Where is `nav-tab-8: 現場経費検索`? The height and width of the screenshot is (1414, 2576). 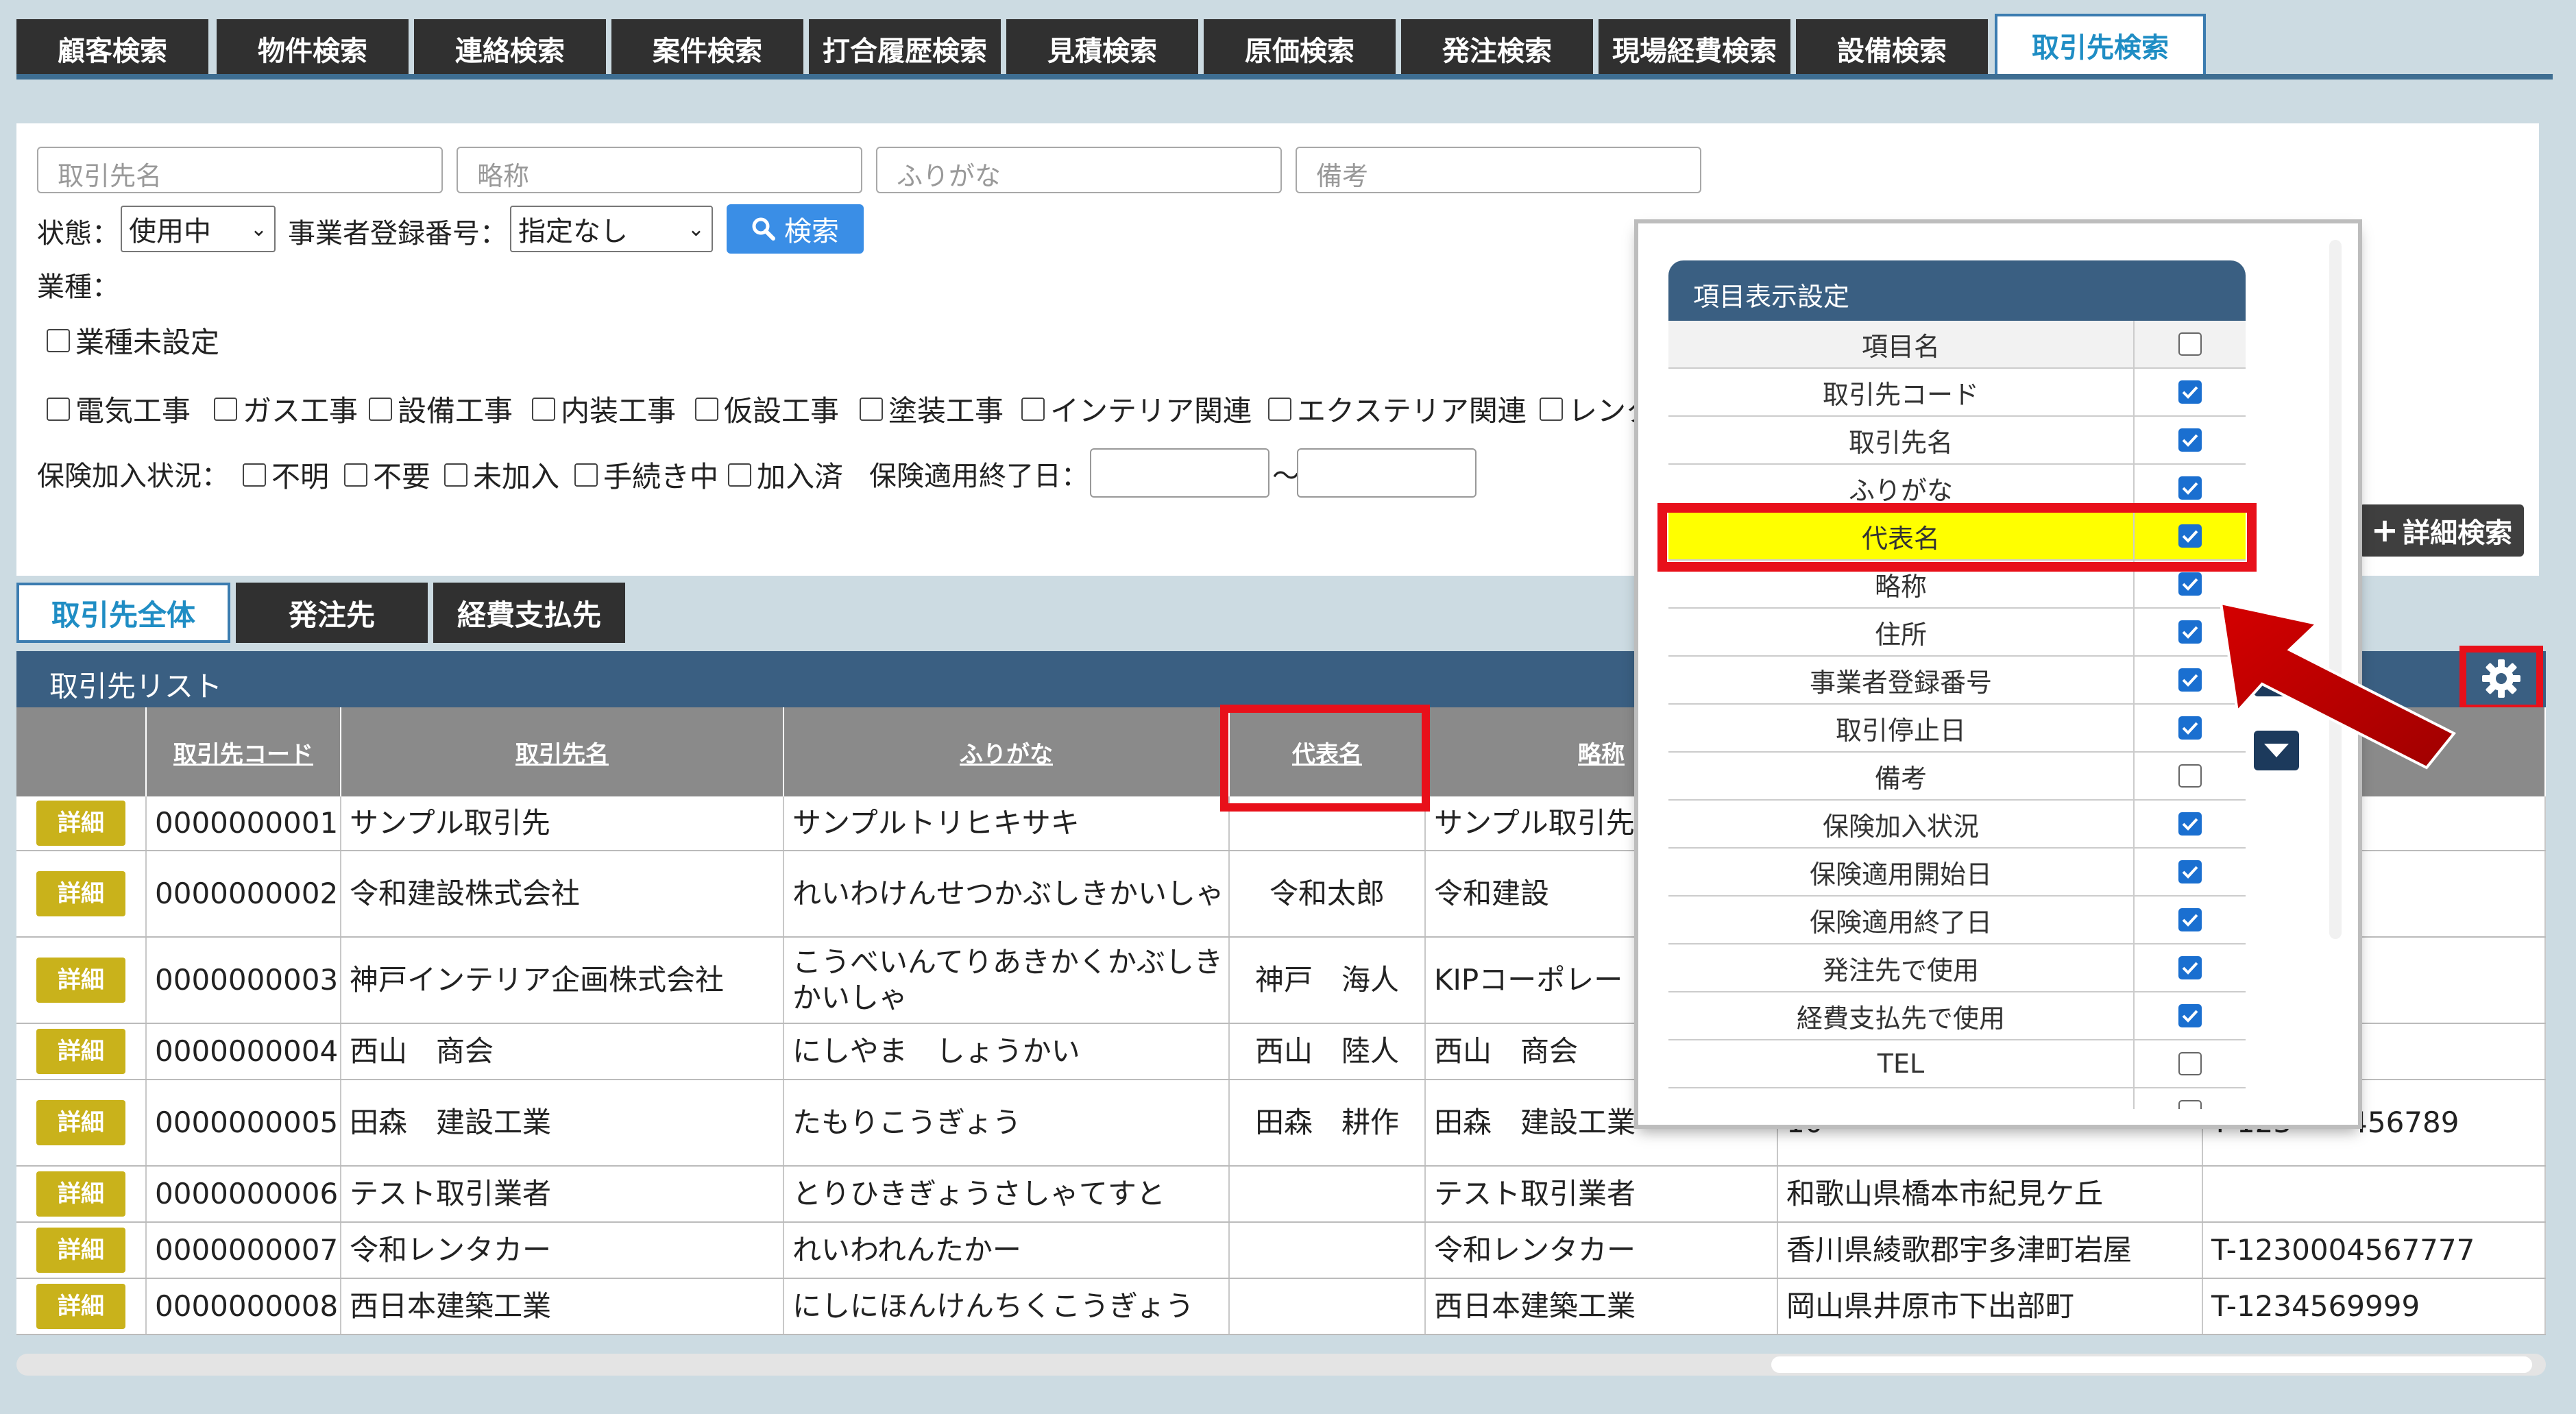 nav-tab-8: 現場経費検索 is located at coordinates (1694, 48).